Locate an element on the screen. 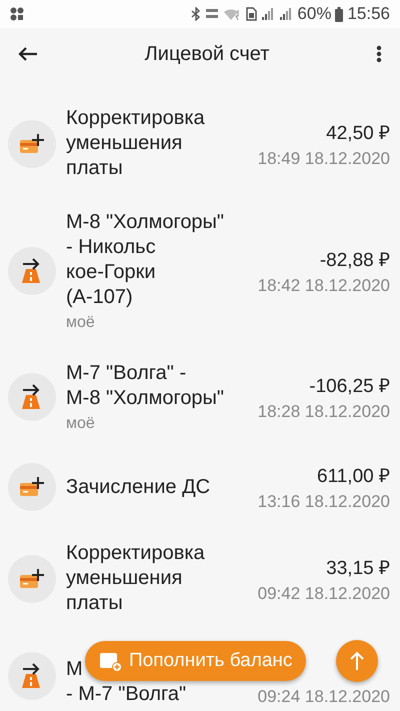  page-title: Лицевой счет is located at coordinates (207, 54).